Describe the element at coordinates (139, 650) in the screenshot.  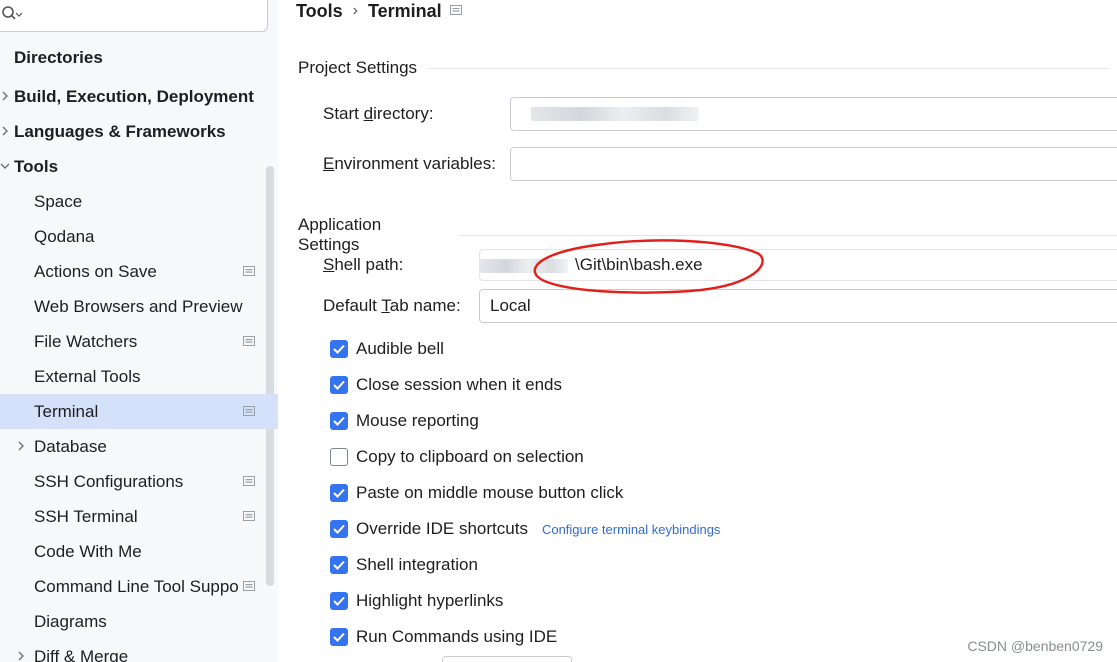
I see `sidebar-item-diff-merge: Diff & Merge` at that location.